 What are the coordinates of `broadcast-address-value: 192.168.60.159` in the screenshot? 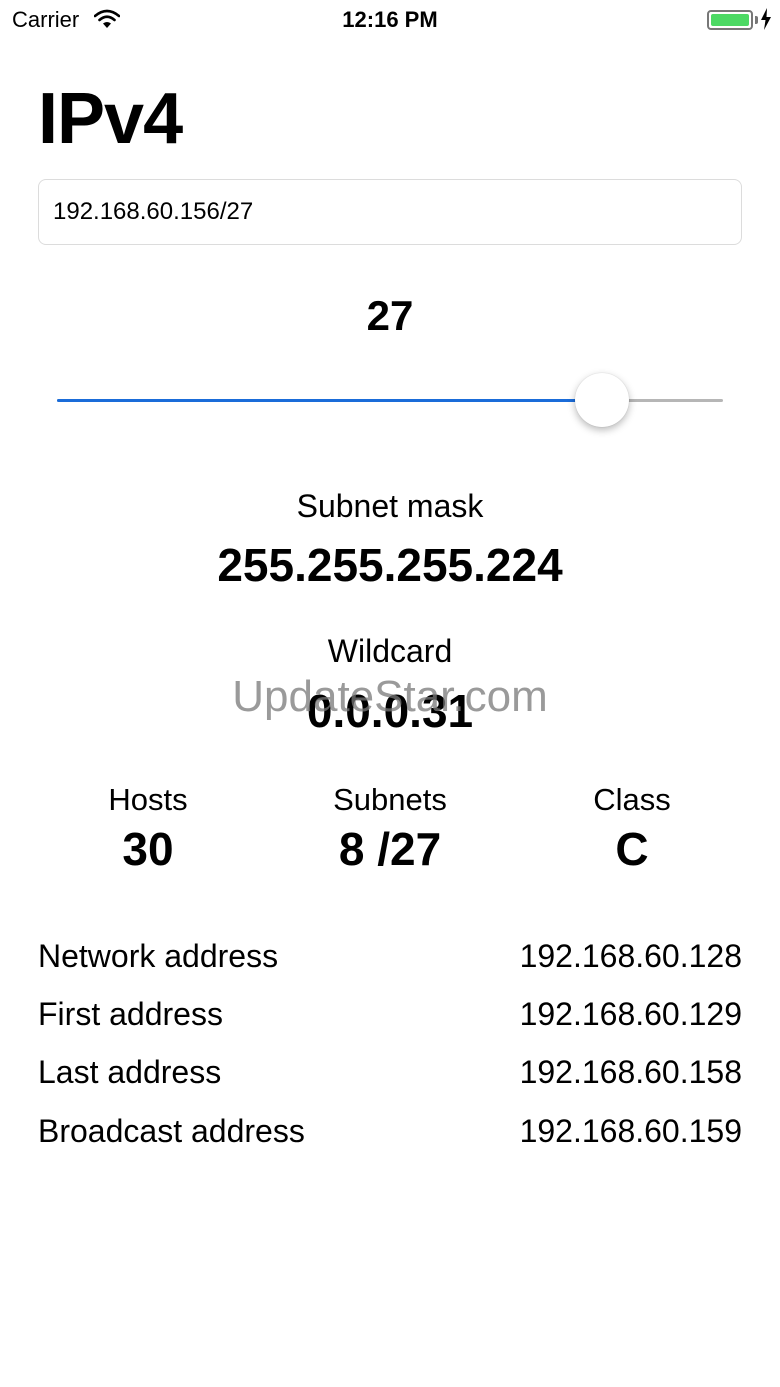 It's located at (630, 1131).